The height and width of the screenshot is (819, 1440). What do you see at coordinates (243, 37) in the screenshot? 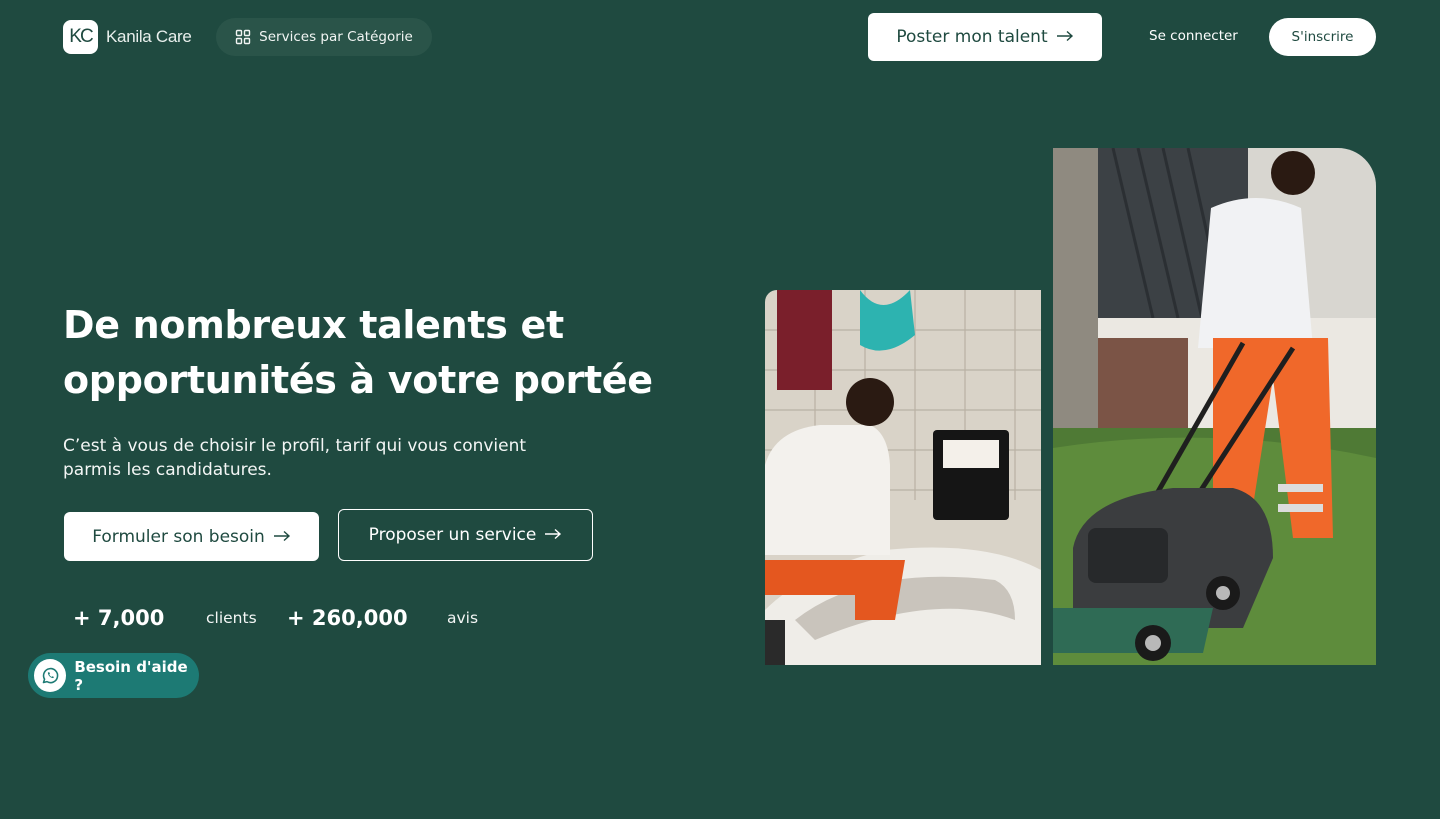
I see `grid-icon` at bounding box center [243, 37].